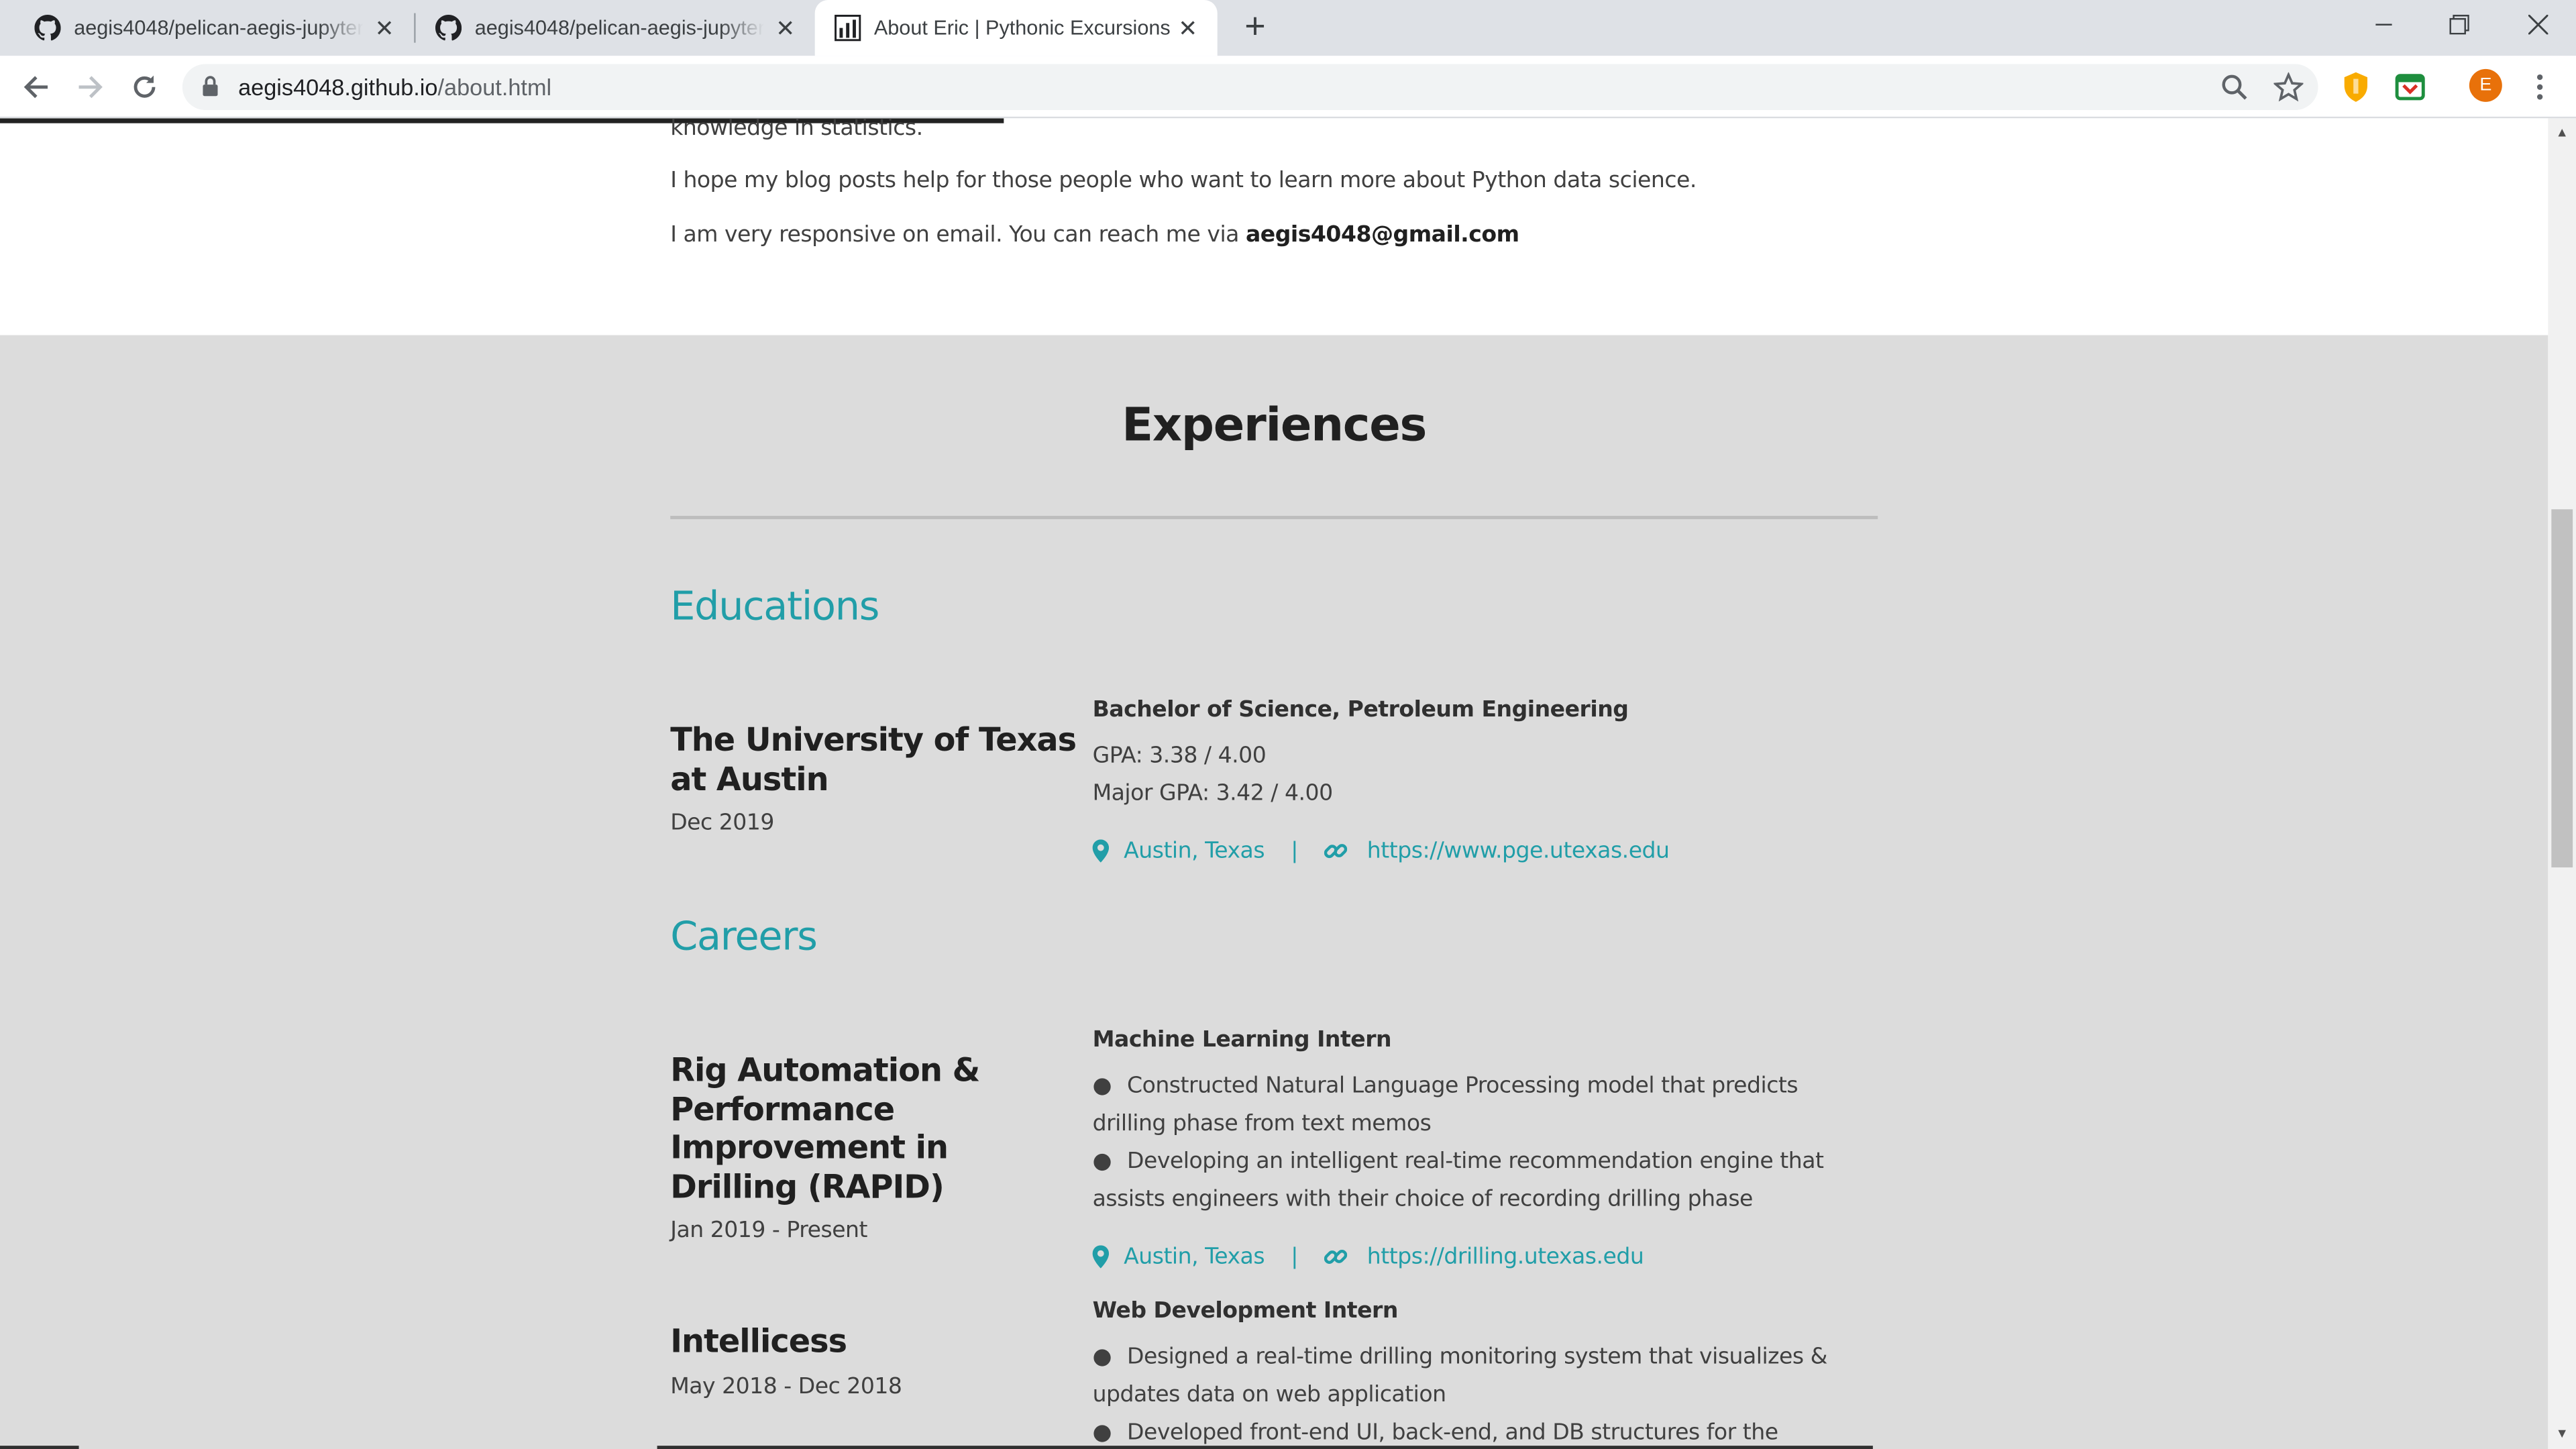  What do you see at coordinates (90, 87) in the screenshot?
I see `forward-arrow-icon` at bounding box center [90, 87].